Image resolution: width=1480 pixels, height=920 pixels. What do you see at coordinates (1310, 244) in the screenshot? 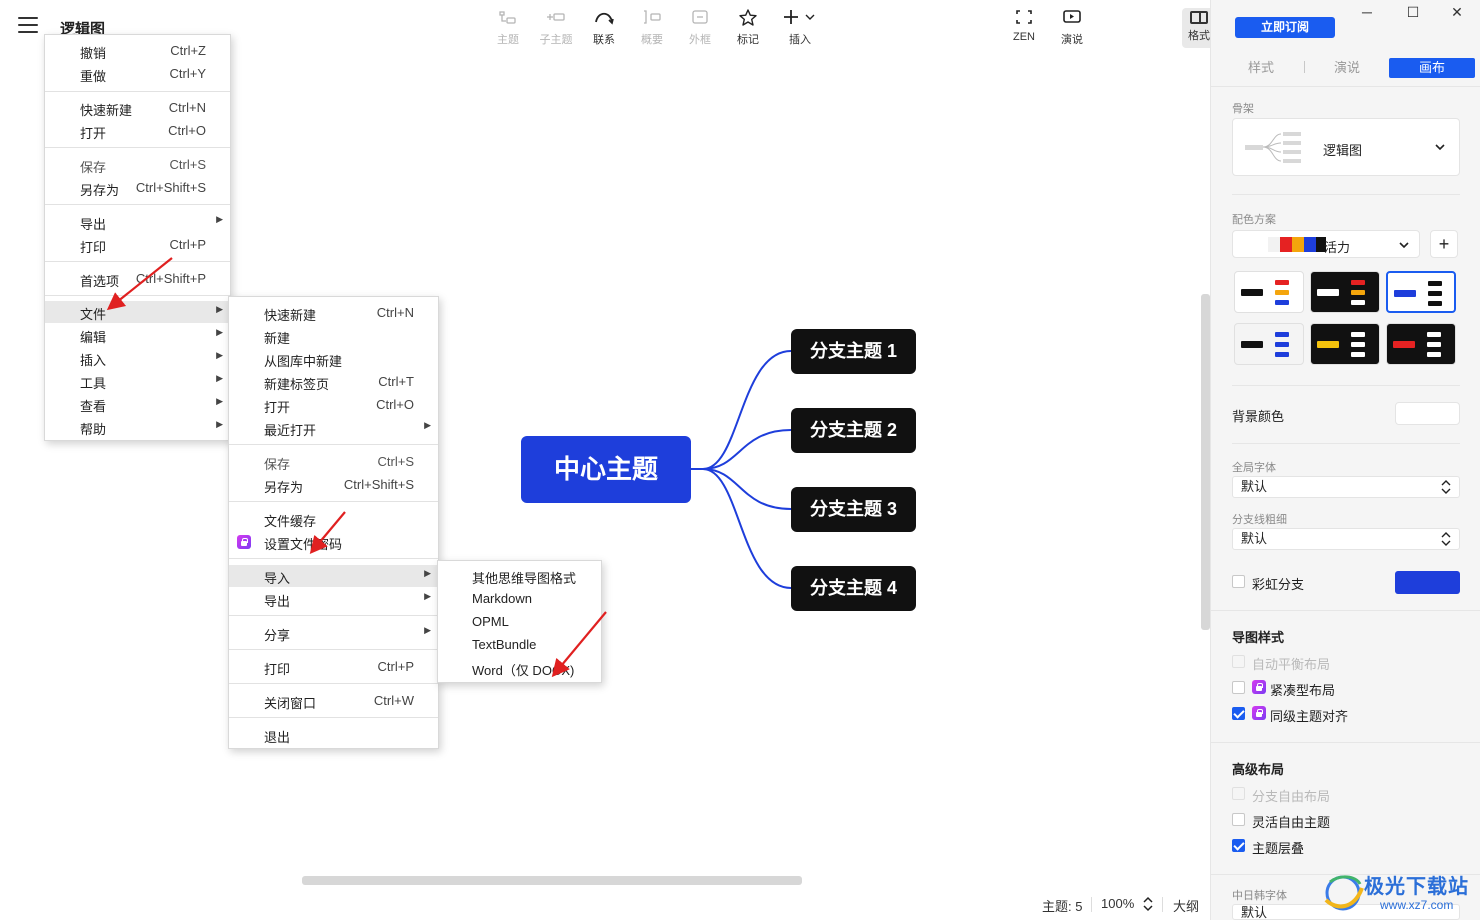
I see `swatch-blue` at bounding box center [1310, 244].